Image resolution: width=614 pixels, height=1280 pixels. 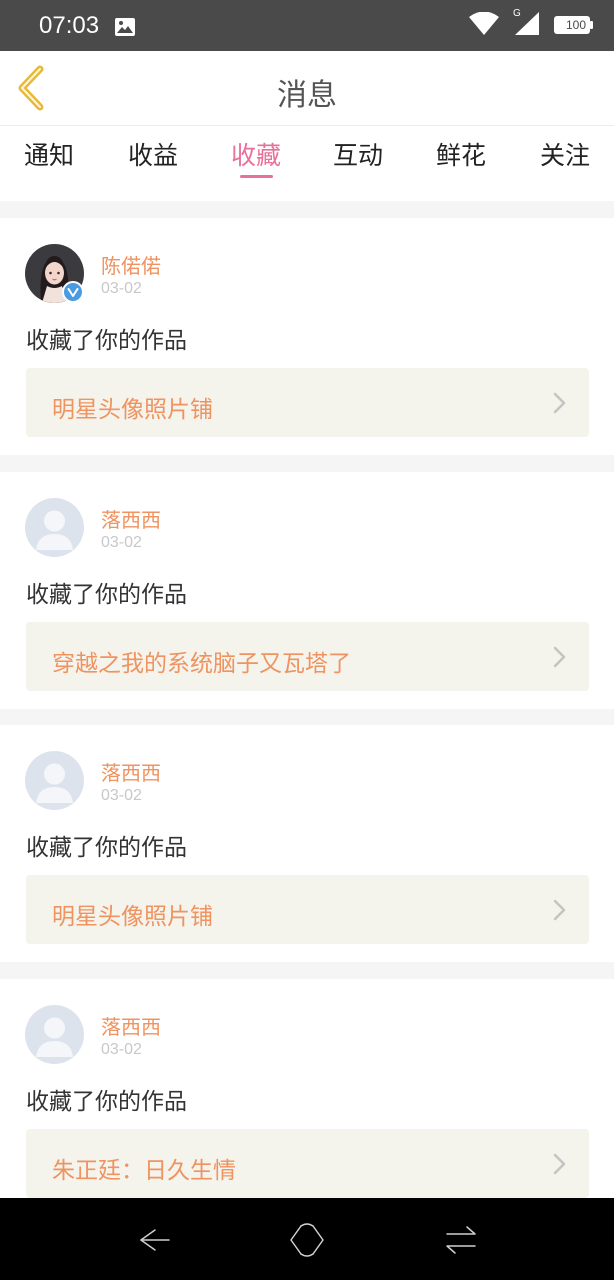 What do you see at coordinates (484, 23) in the screenshot?
I see `wifi-icon` at bounding box center [484, 23].